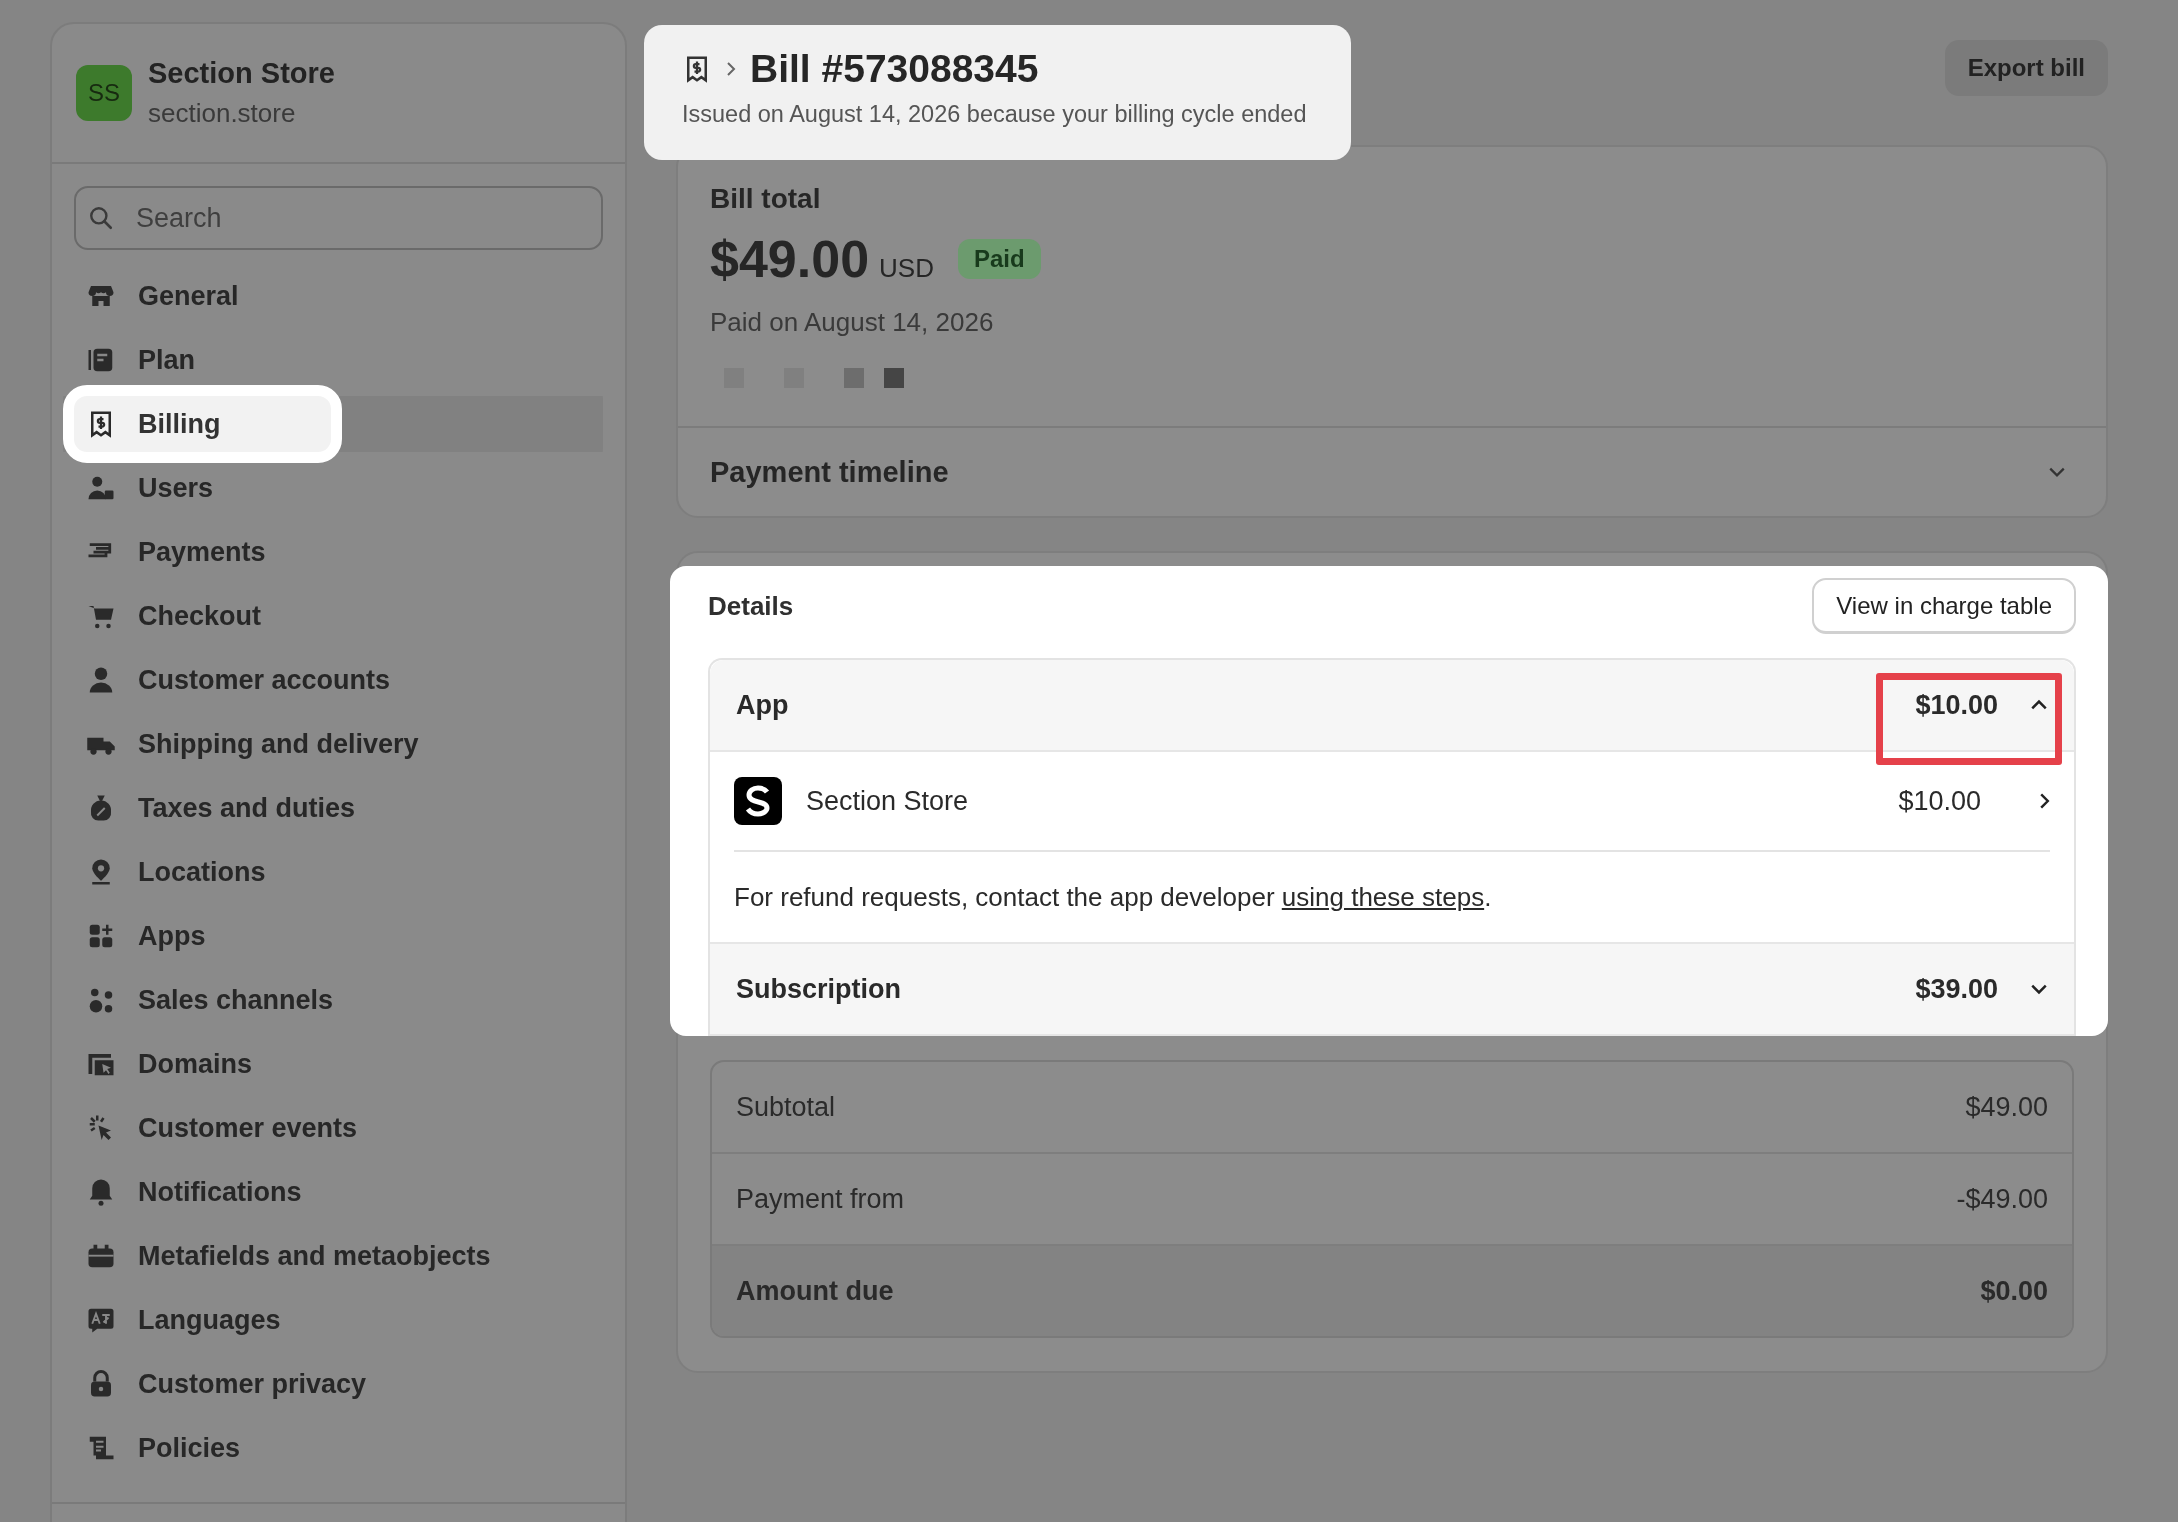  Describe the element at coordinates (222, 113) in the screenshot. I see `store-domain: section.store` at that location.